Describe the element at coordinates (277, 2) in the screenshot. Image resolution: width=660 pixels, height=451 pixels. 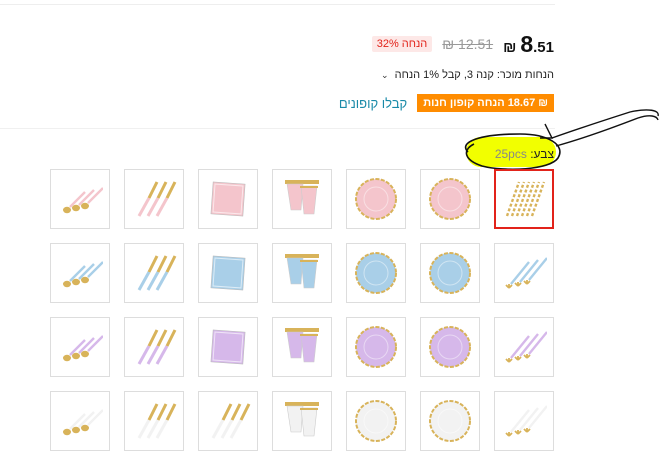
I see `top-divider` at that location.